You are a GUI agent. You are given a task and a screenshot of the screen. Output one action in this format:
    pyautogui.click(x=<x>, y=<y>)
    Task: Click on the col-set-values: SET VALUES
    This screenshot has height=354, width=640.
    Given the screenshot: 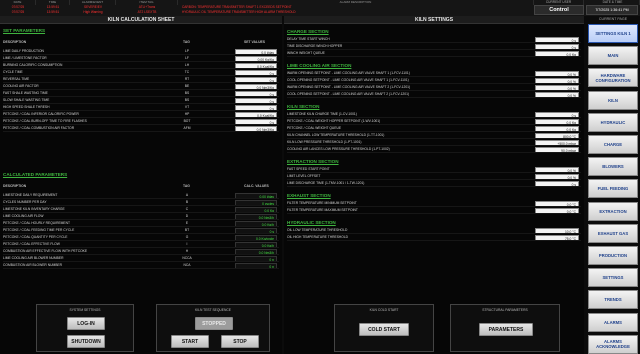 What is the action you would take?
    pyautogui.click(x=255, y=42)
    